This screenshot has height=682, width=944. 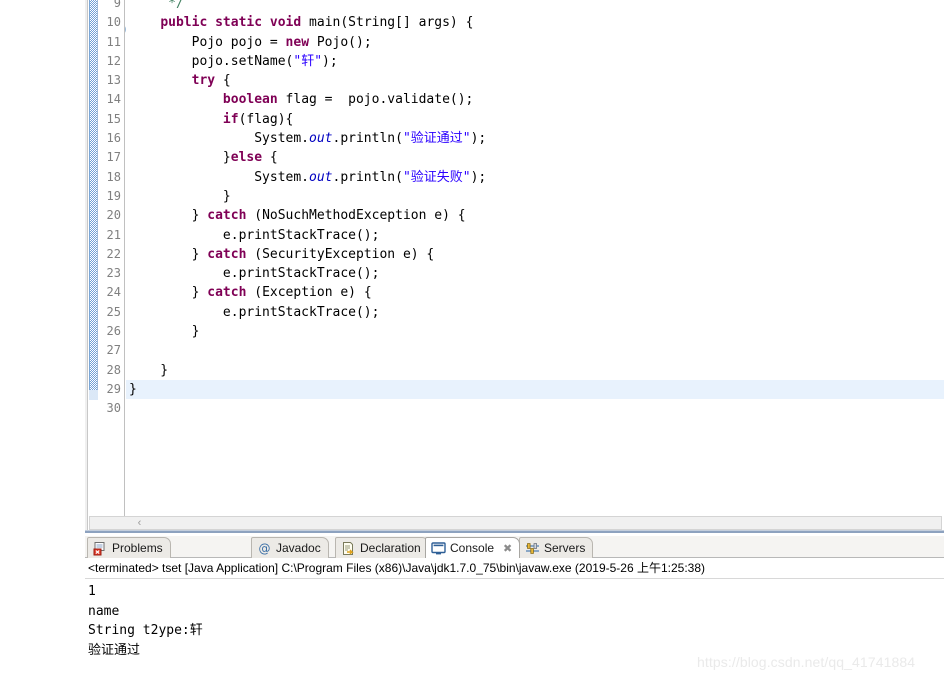 I want to click on code-line: } catch (NoSuchMethodException e) {, so click(x=535, y=215).